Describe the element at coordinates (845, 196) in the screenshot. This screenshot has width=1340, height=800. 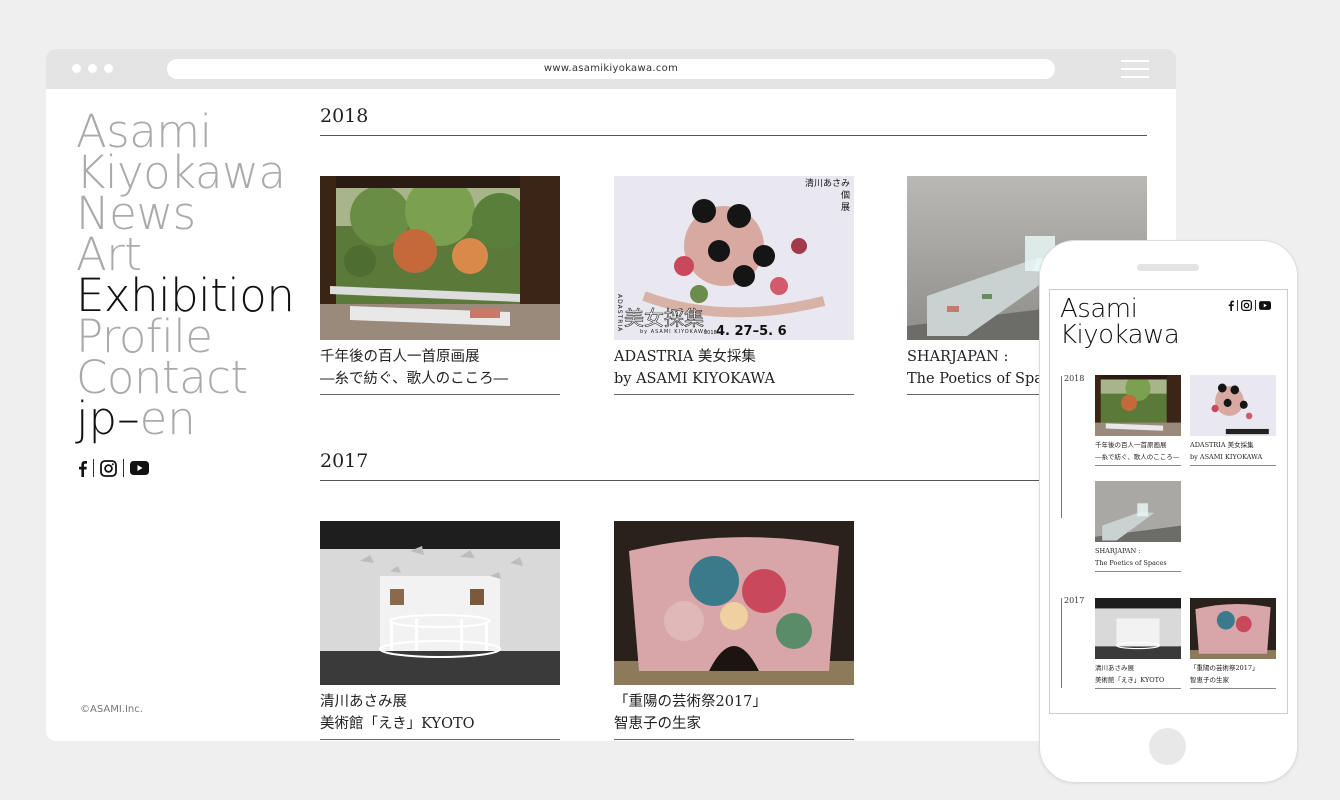
I see `poster-kind: 個` at that location.